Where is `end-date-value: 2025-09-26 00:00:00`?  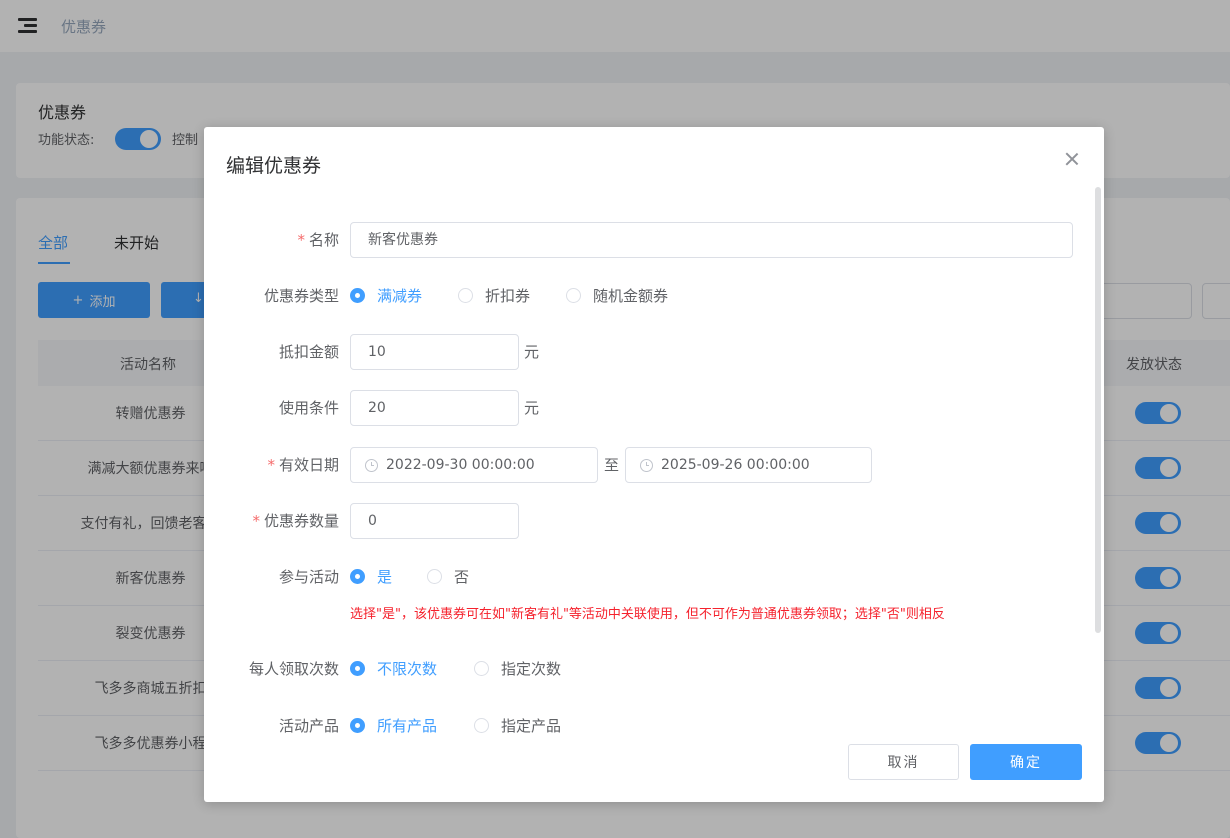 end-date-value: 2025-09-26 00:00:00 is located at coordinates (735, 465).